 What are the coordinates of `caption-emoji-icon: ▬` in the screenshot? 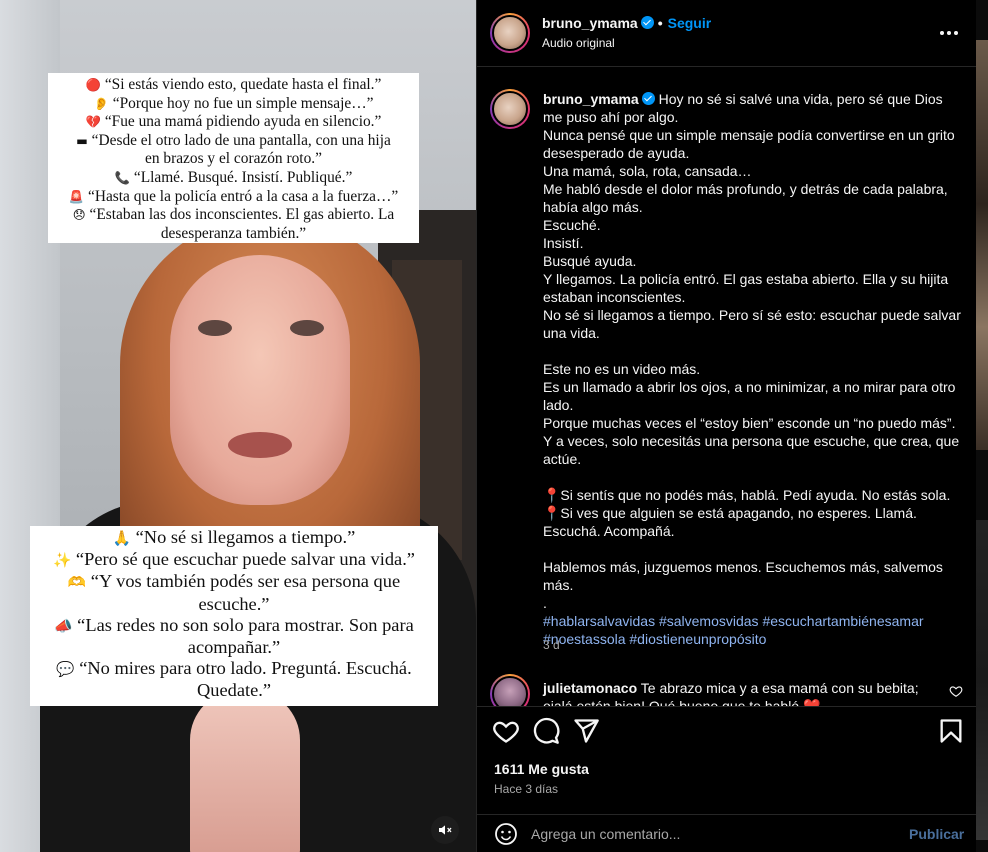 It's located at (82, 140).